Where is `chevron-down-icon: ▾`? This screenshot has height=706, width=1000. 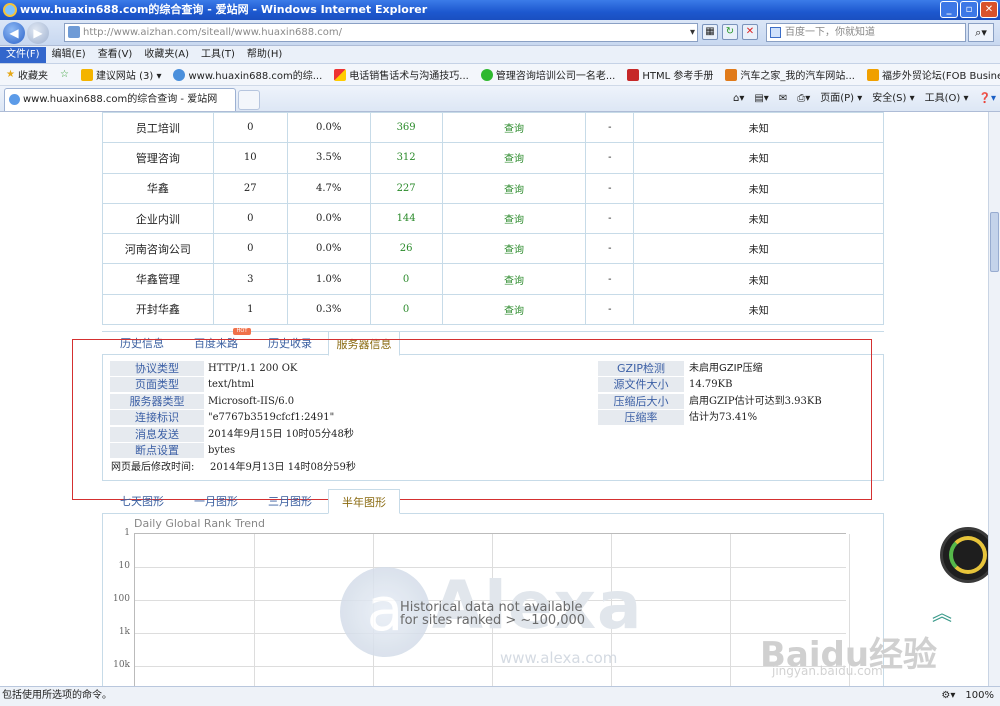
chevron-down-icon: ▾ is located at coordinates (692, 32).